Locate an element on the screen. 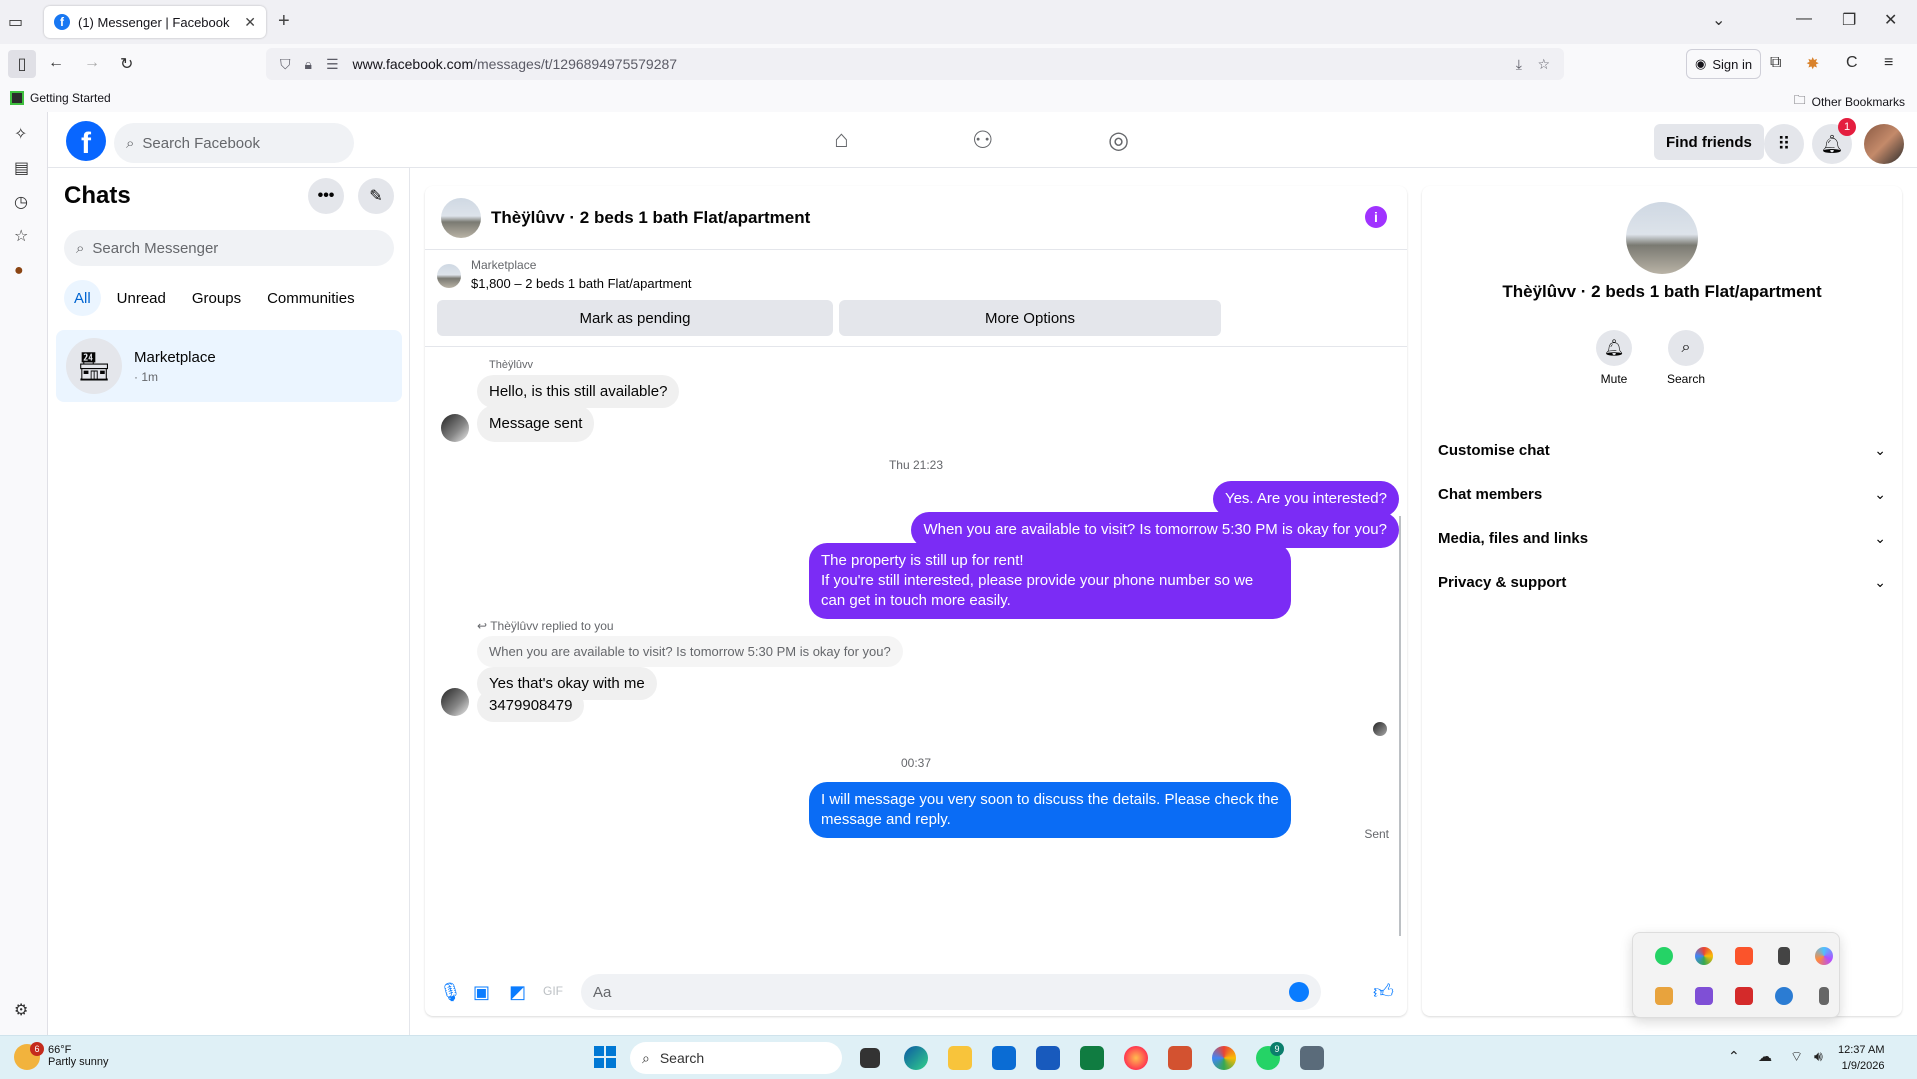 The height and width of the screenshot is (1079, 1917). incoming-message: Hello, is this still available? is located at coordinates (578, 391).